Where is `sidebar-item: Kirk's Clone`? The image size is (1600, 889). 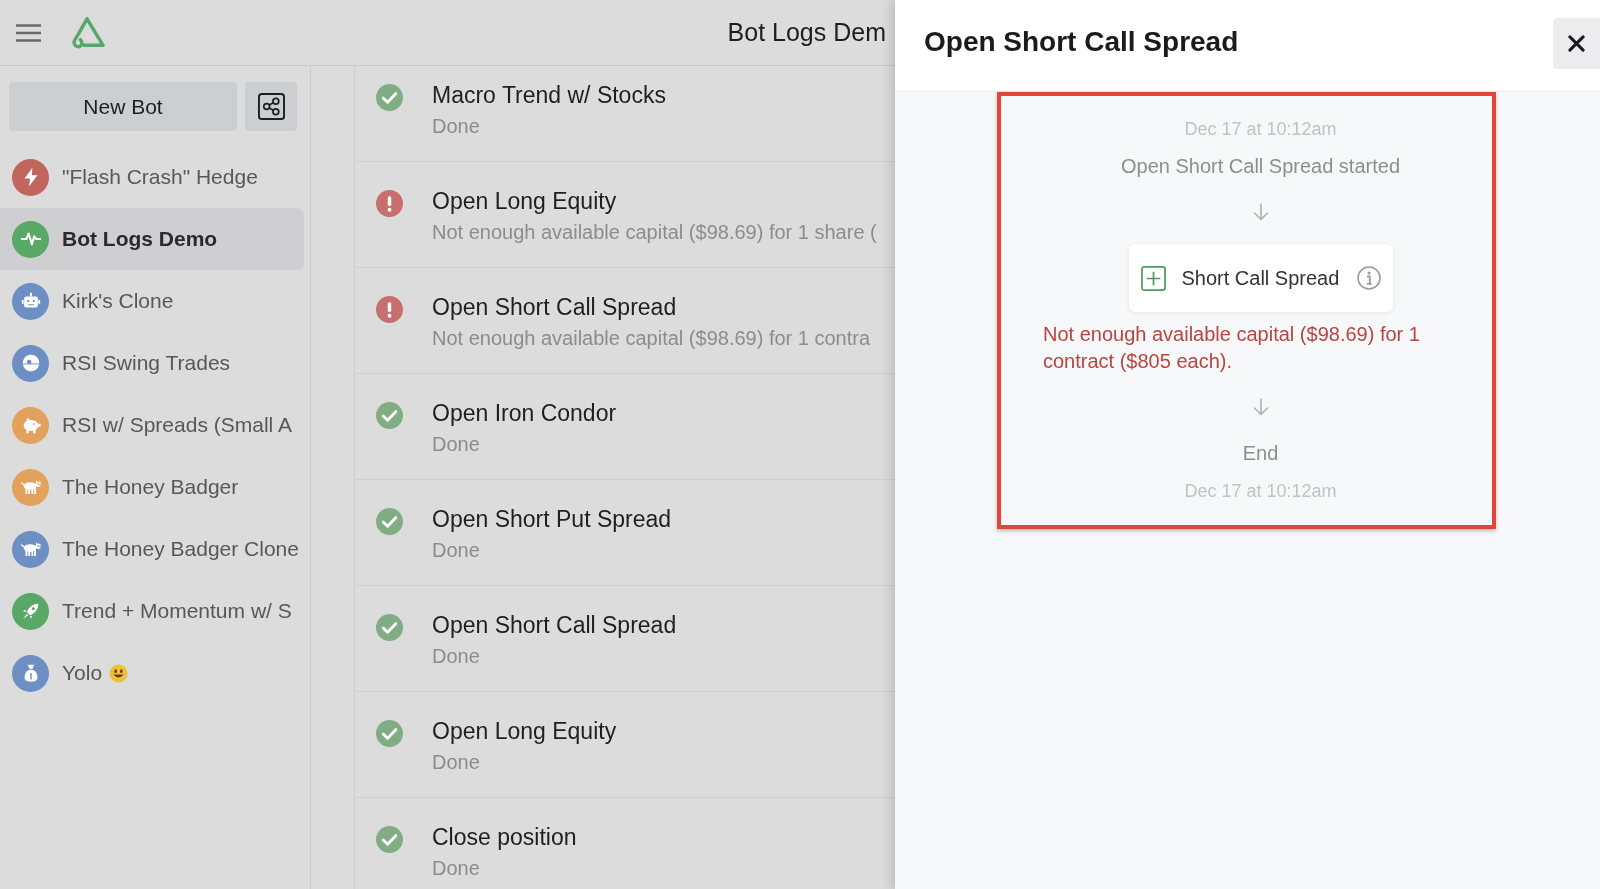
sidebar-item: Kirk's Clone is located at coordinates (152, 301).